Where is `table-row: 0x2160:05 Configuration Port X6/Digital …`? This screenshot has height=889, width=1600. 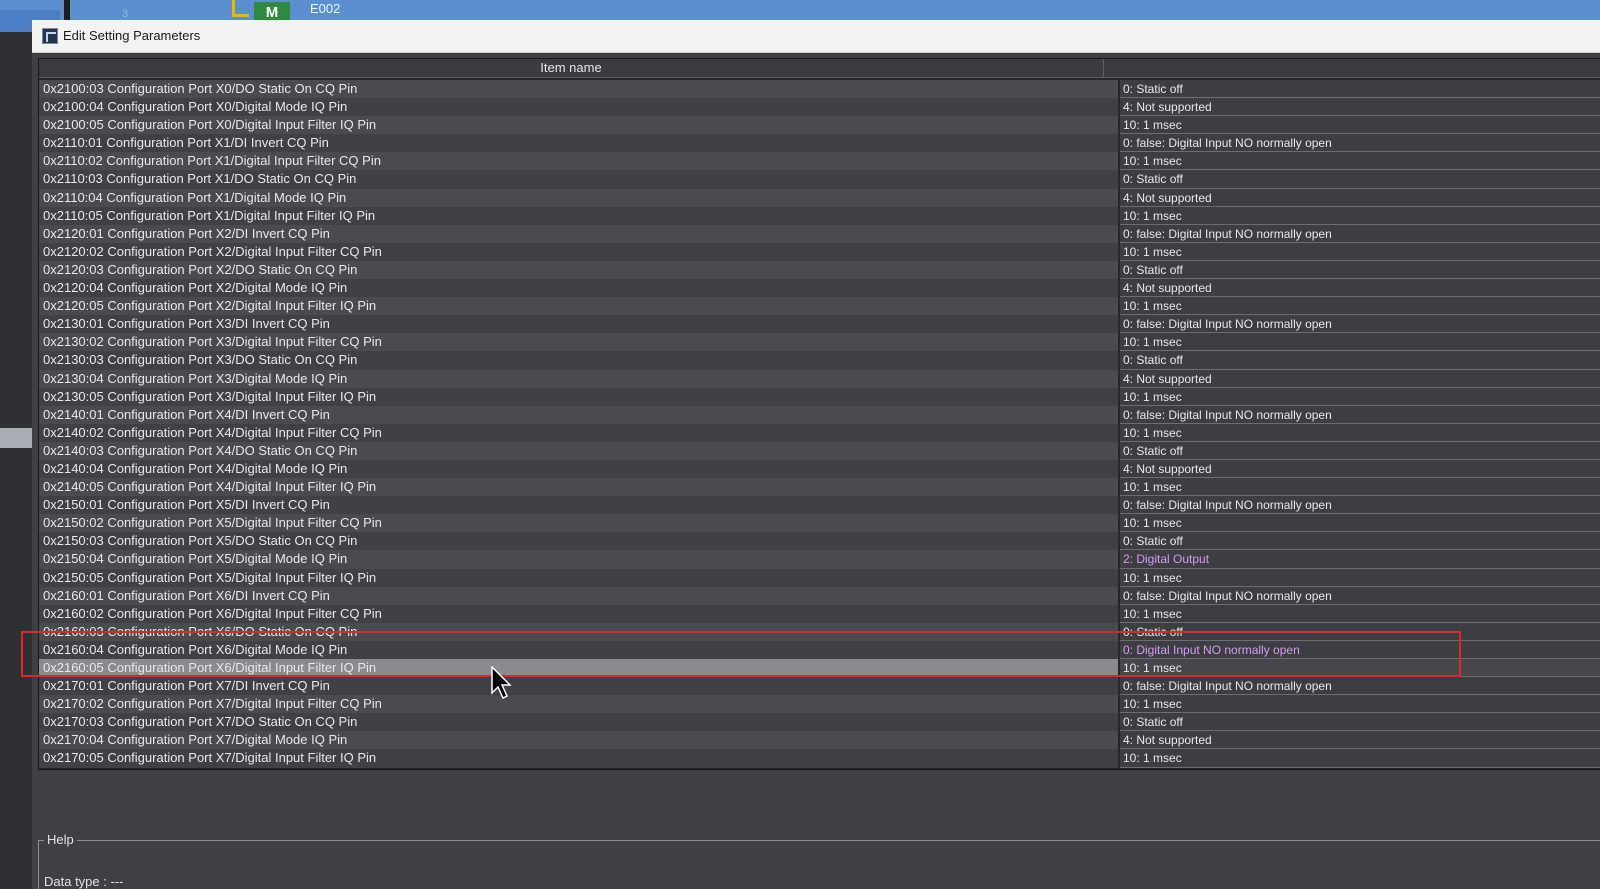 table-row: 0x2160:05 Configuration Port X6/Digital … is located at coordinates (819, 668).